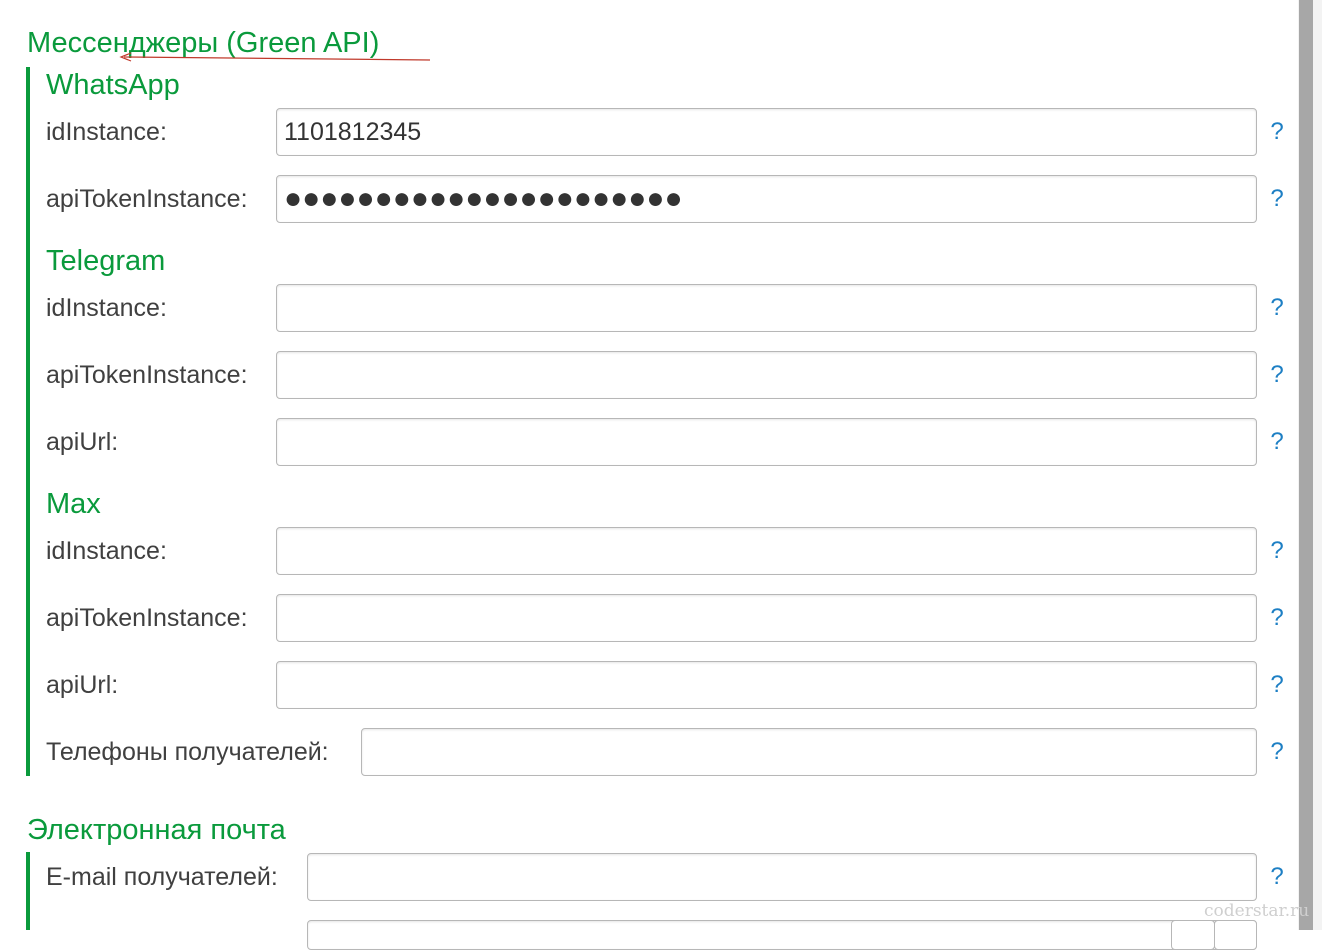  Describe the element at coordinates (203, 43) in the screenshot. I see `messengers-group-title: Мессенджеры (Green API)` at that location.